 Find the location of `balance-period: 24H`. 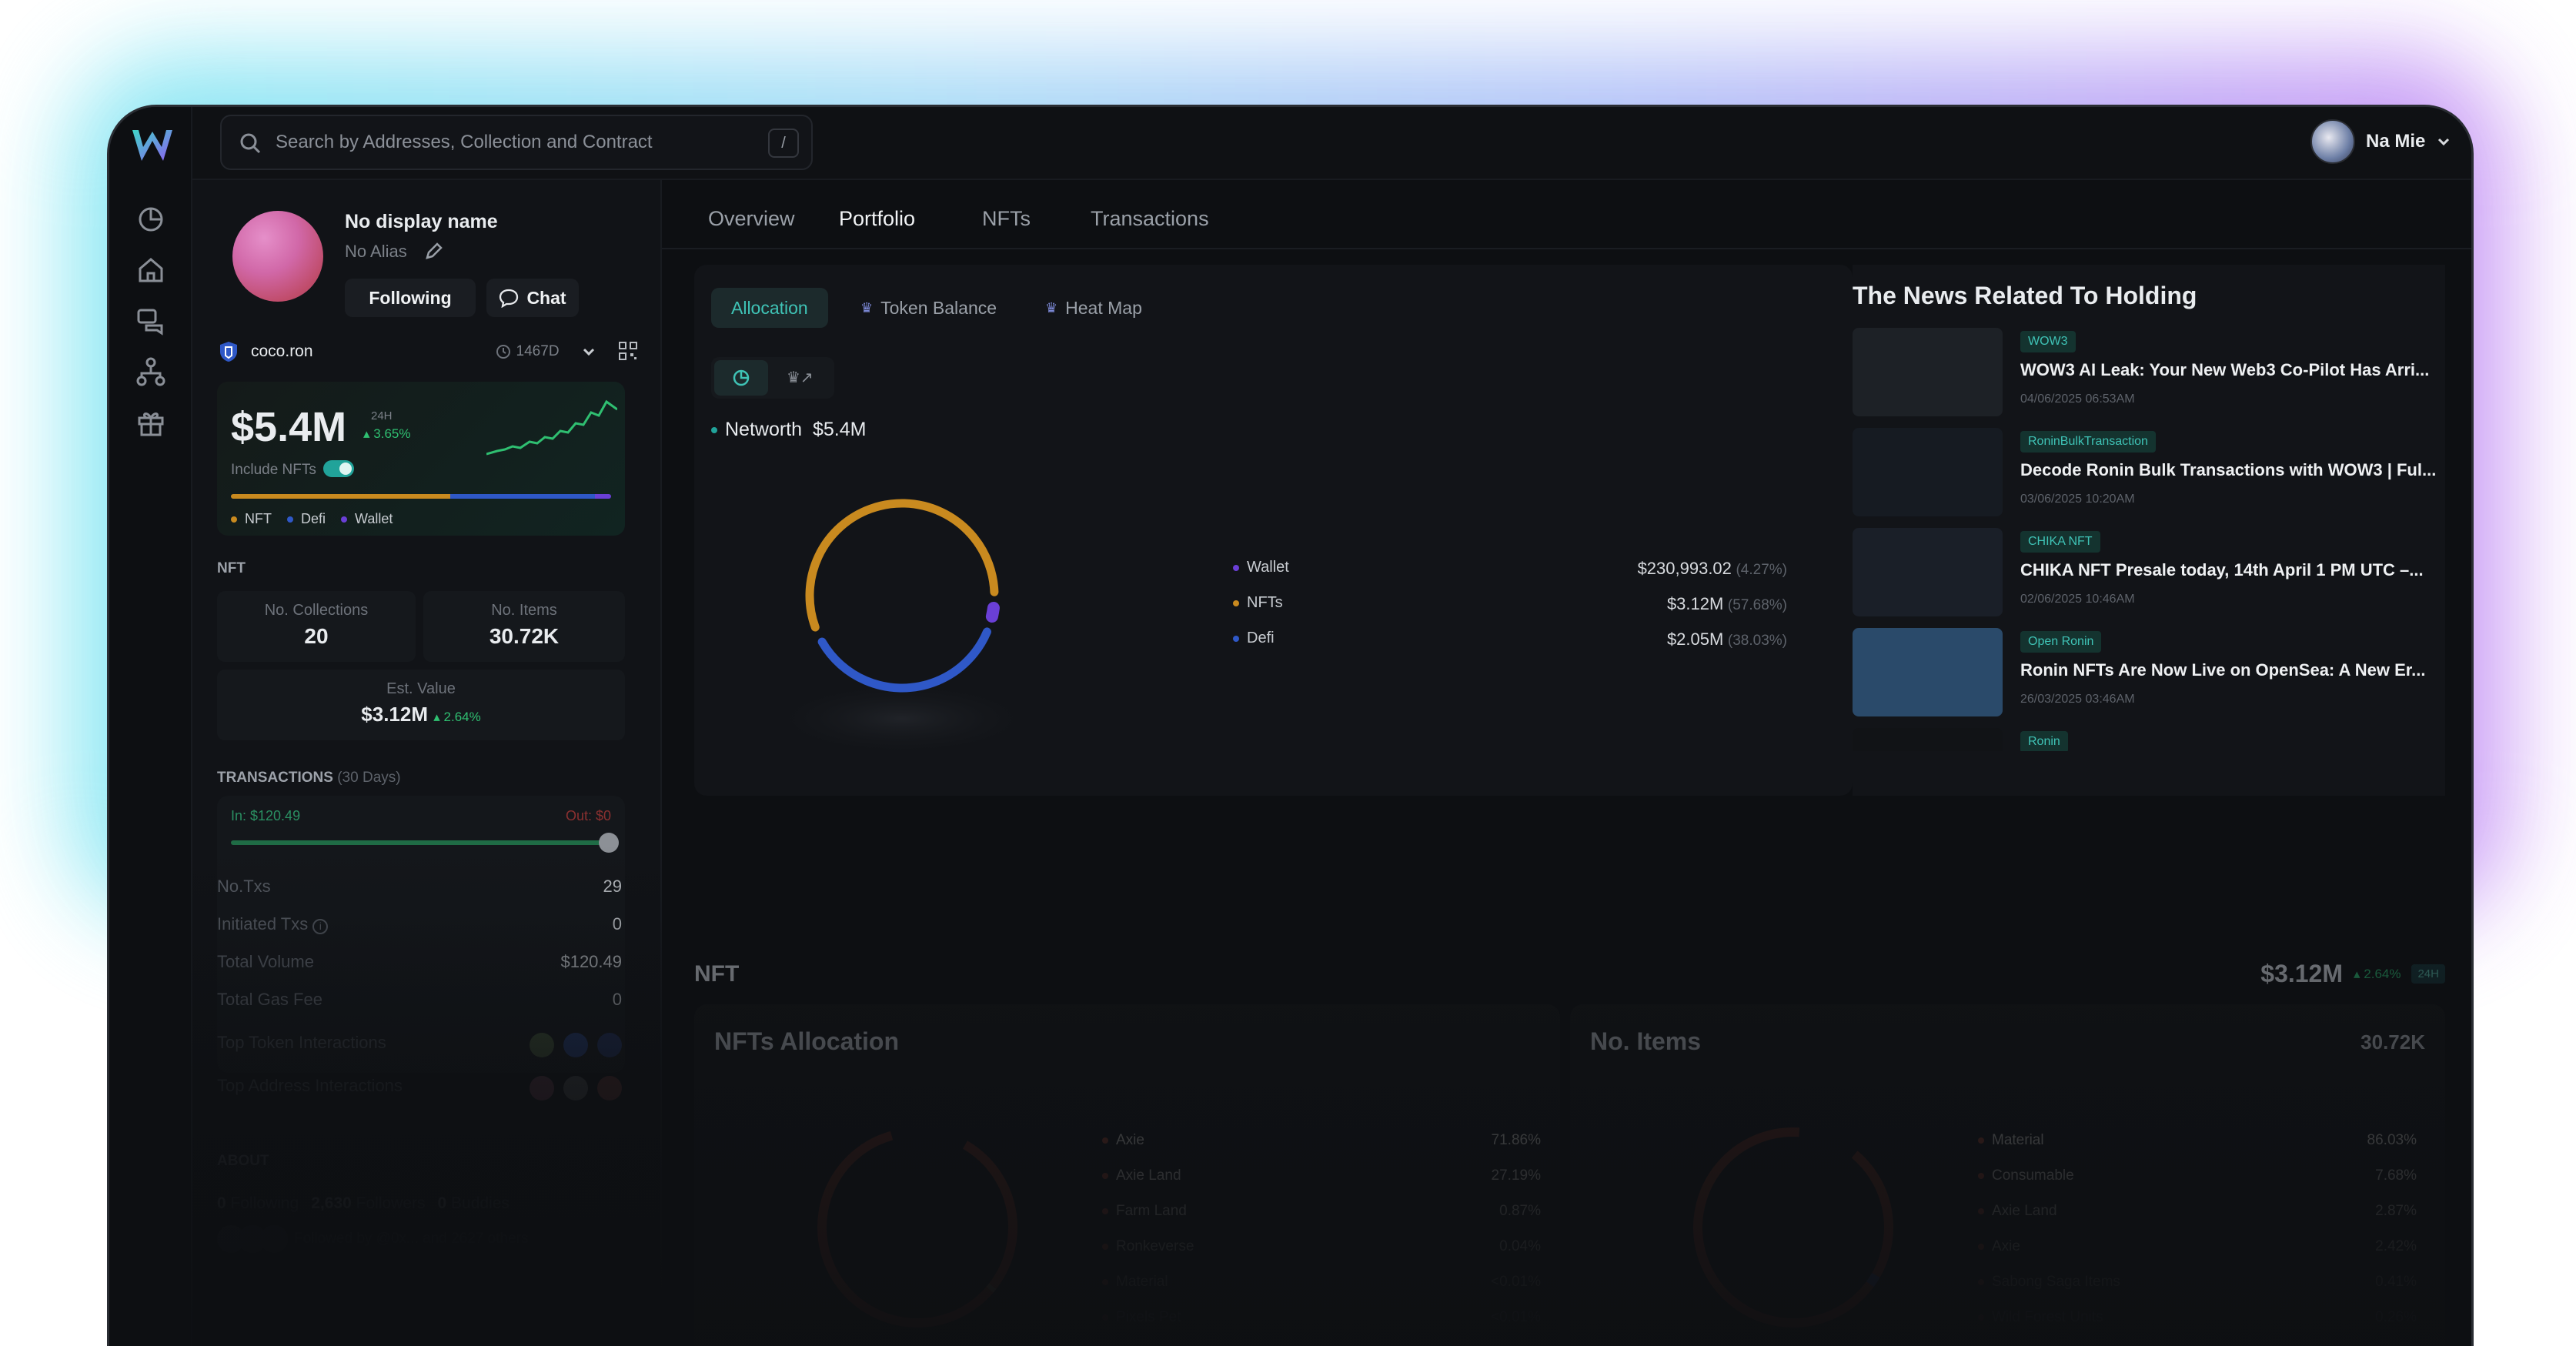

balance-period: 24H is located at coordinates (382, 416).